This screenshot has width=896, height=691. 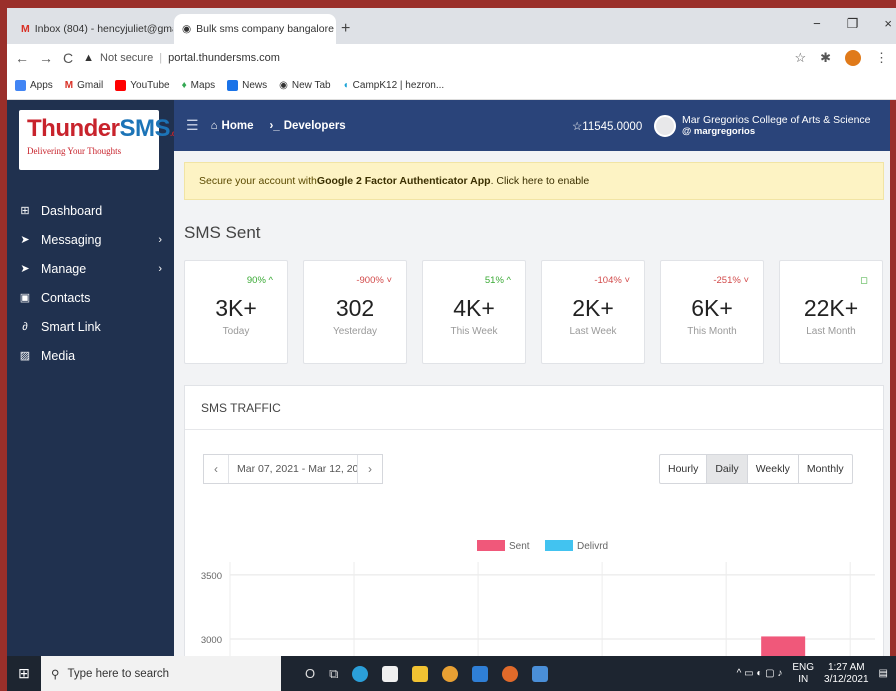 What do you see at coordinates (247, 85) in the screenshot?
I see `bookmark-news: News` at bounding box center [247, 85].